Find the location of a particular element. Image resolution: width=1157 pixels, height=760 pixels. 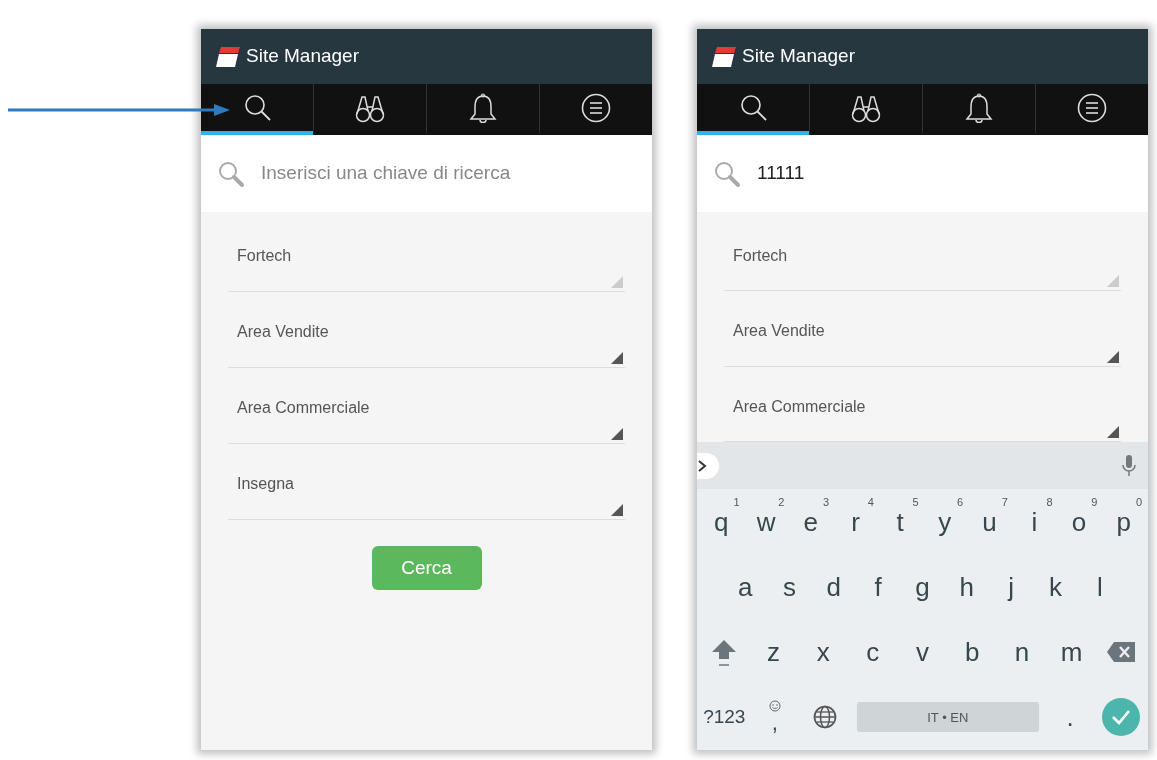

key: a is located at coordinates (745, 587).